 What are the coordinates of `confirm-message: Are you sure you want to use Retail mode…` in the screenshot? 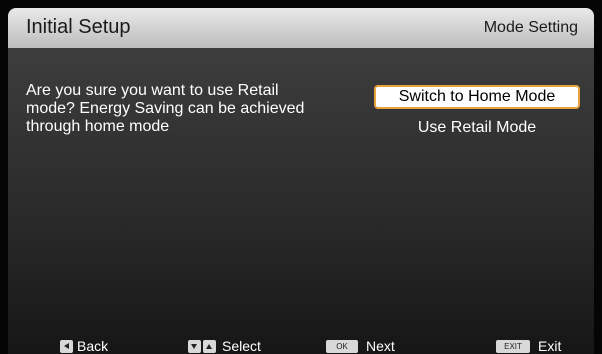 It's located at (165, 108).